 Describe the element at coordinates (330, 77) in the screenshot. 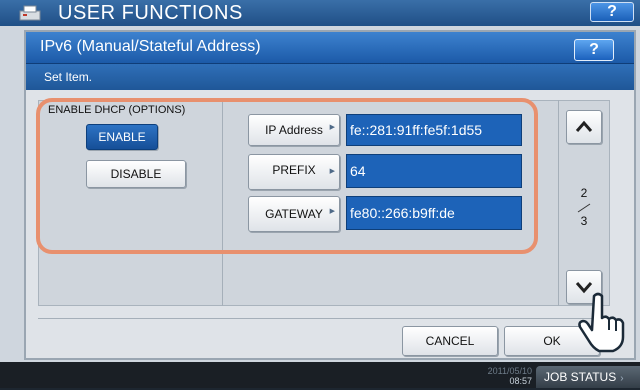

I see `dialog-subtitle-bar: Set Item.` at that location.